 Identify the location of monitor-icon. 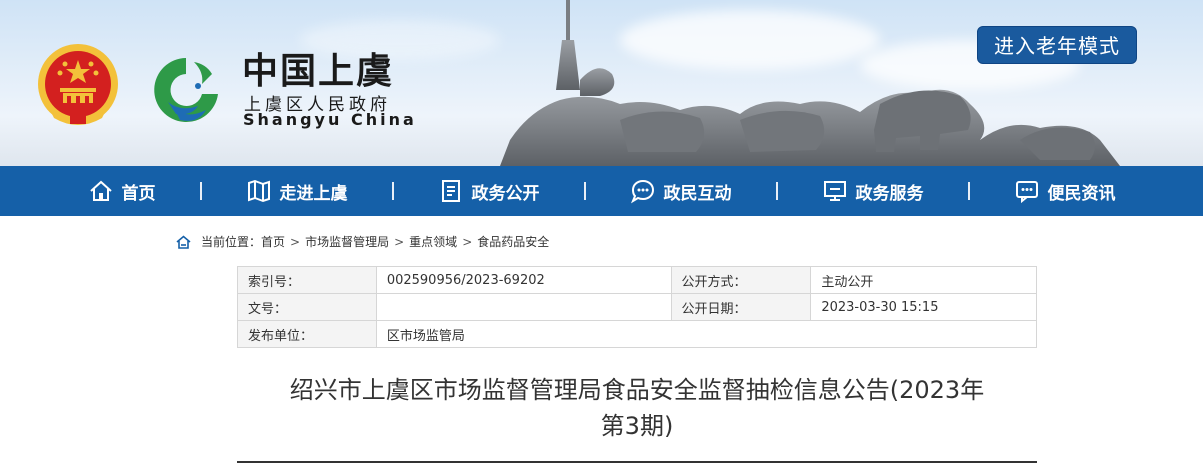
(834, 191).